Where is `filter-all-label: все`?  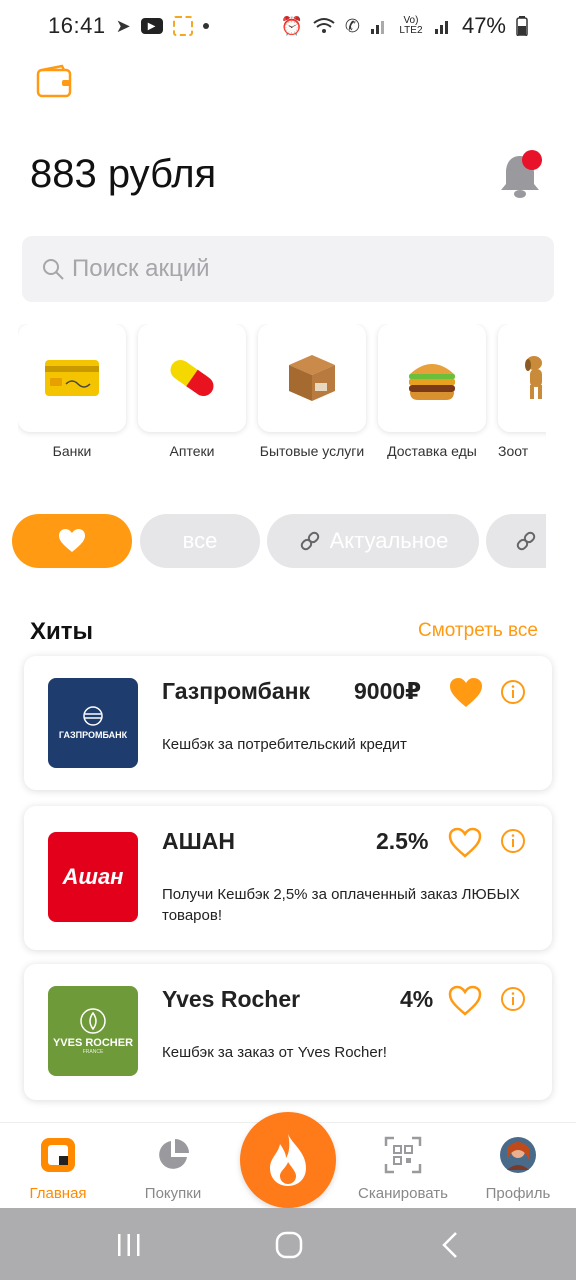
filter-all-label: все is located at coordinates (200, 540).